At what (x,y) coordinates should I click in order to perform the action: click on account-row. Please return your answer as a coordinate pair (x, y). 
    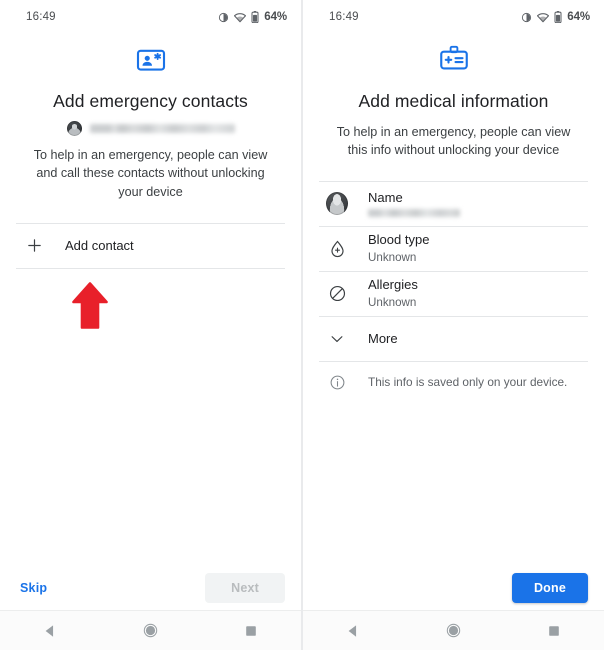
    Looking at the image, I should click on (150, 128).